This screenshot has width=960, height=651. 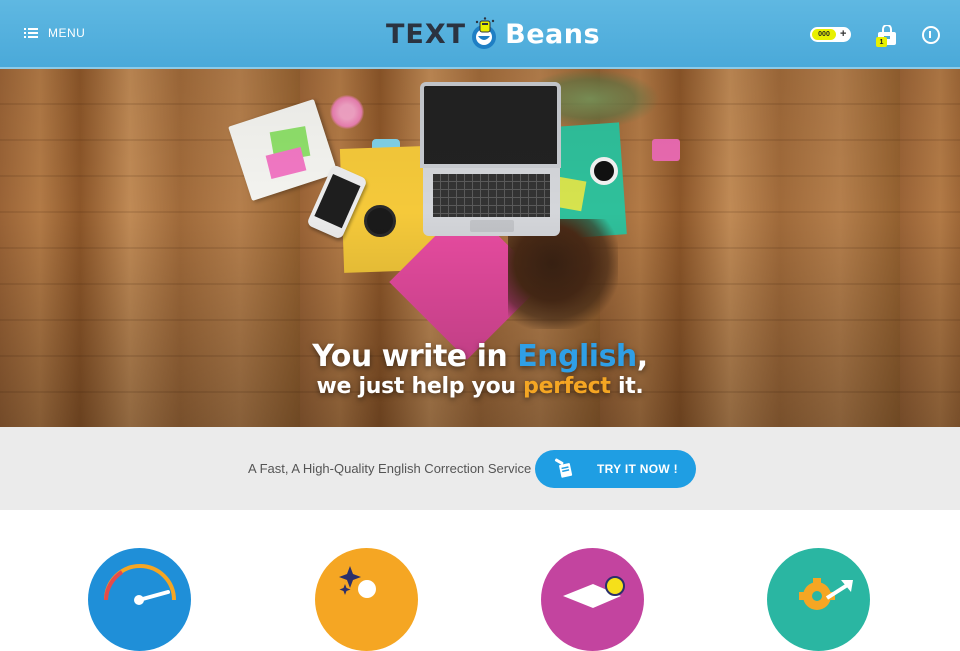 I want to click on cart-count-badge: 1, so click(x=881, y=42).